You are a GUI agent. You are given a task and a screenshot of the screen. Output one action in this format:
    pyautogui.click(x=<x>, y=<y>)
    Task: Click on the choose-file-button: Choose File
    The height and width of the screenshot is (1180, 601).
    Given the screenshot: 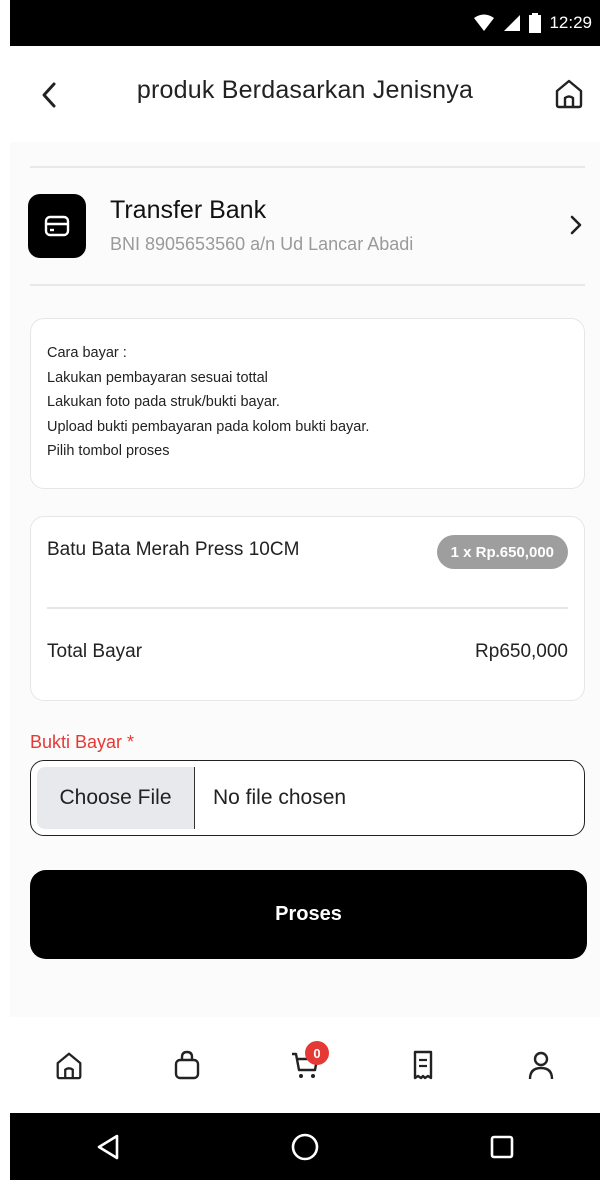 What is the action you would take?
    pyautogui.click(x=116, y=798)
    